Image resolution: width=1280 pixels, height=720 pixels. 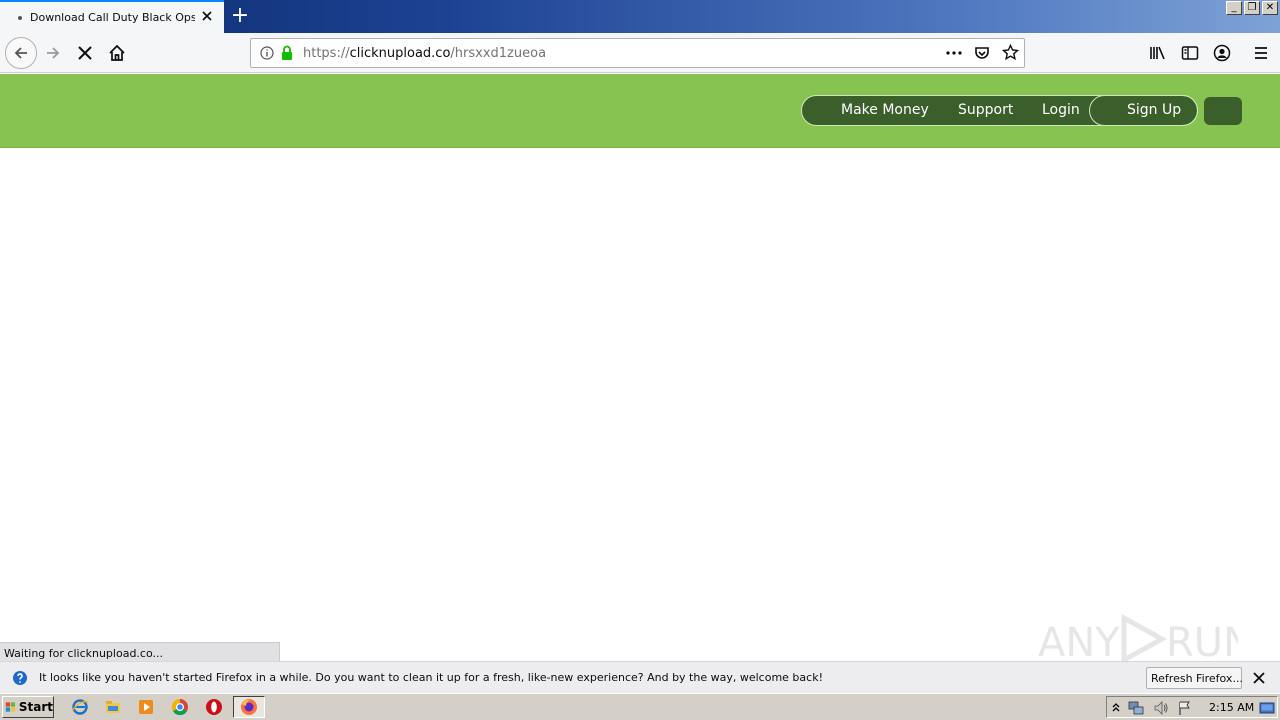 What do you see at coordinates (1267, 708) in the screenshot?
I see `show-desktop-icon` at bounding box center [1267, 708].